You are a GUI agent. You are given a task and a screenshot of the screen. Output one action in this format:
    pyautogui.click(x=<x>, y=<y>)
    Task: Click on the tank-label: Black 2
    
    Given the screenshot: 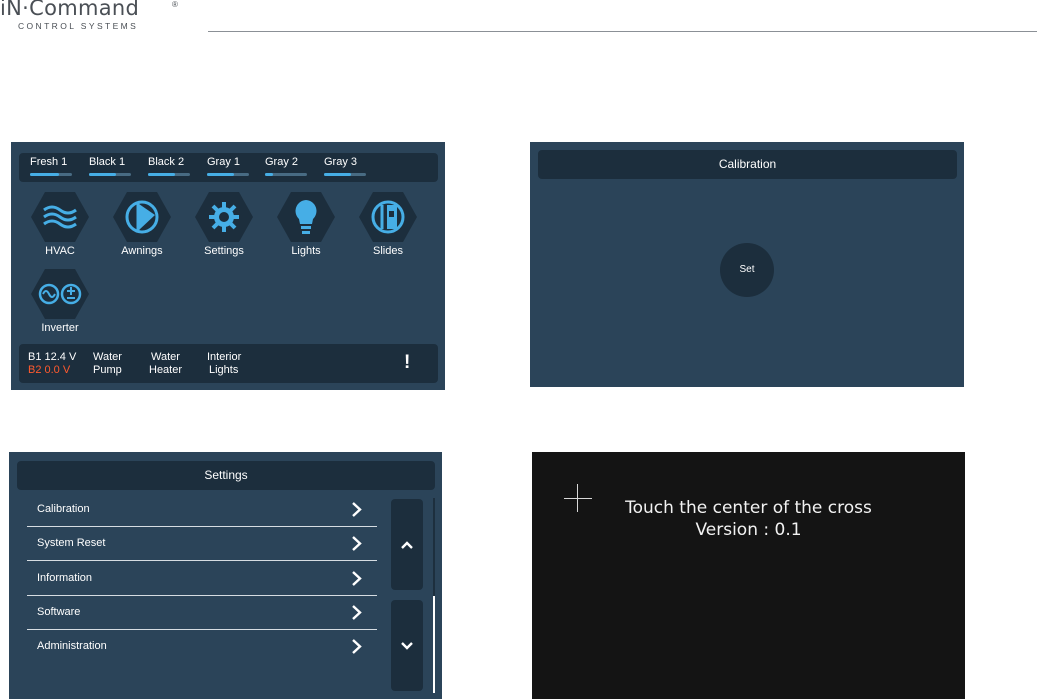 What is the action you would take?
    pyautogui.click(x=166, y=162)
    